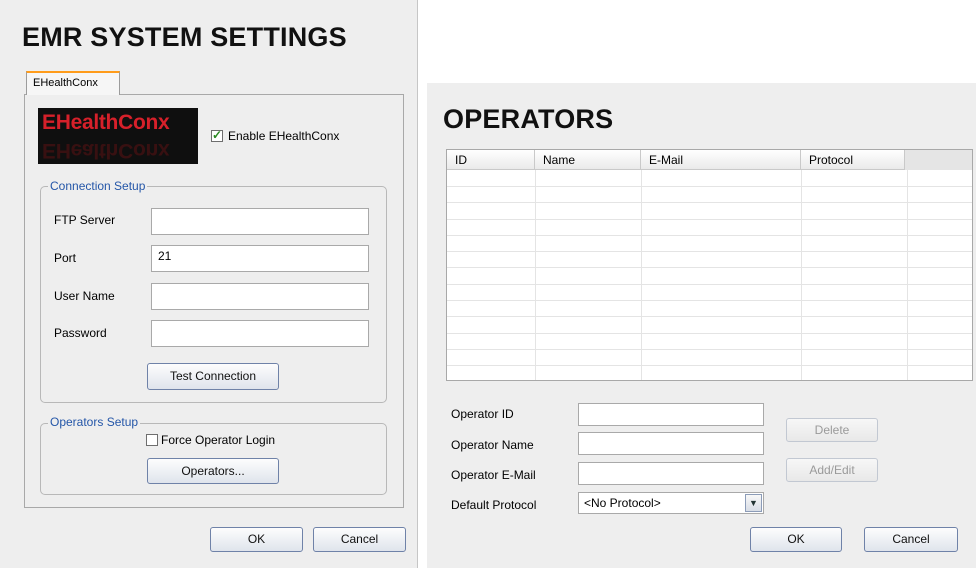 This screenshot has width=976, height=568. I want to click on default-protocol-select: <No Protocol> ▼, so click(671, 503).